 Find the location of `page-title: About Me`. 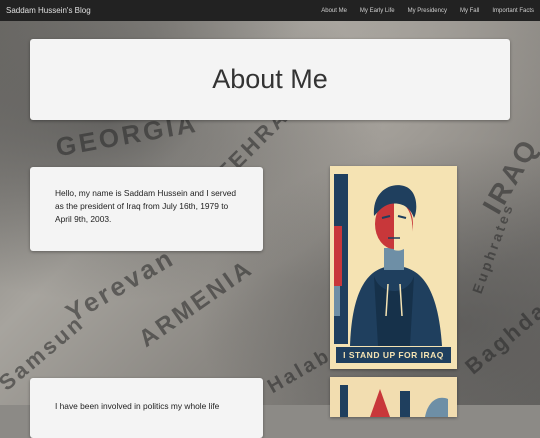

page-title: About Me is located at coordinates (270, 79).